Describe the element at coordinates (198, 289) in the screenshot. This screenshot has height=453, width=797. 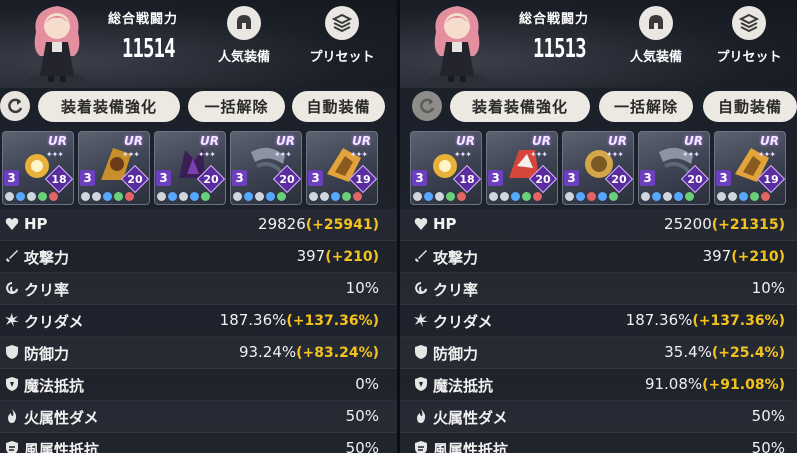
I see `stat-row-crit-rate: クリ率 10%` at that location.